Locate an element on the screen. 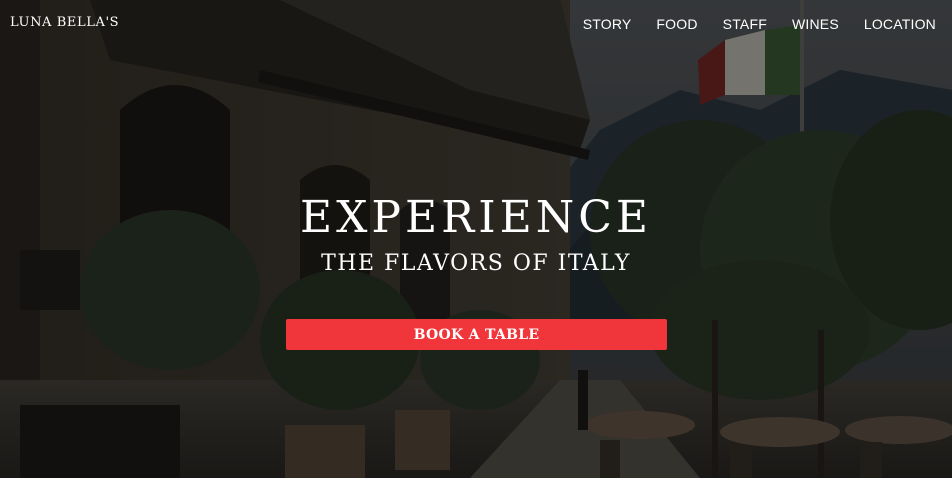 The width and height of the screenshot is (952, 478). brand-logo: LUNA BELLA'S is located at coordinates (64, 22).